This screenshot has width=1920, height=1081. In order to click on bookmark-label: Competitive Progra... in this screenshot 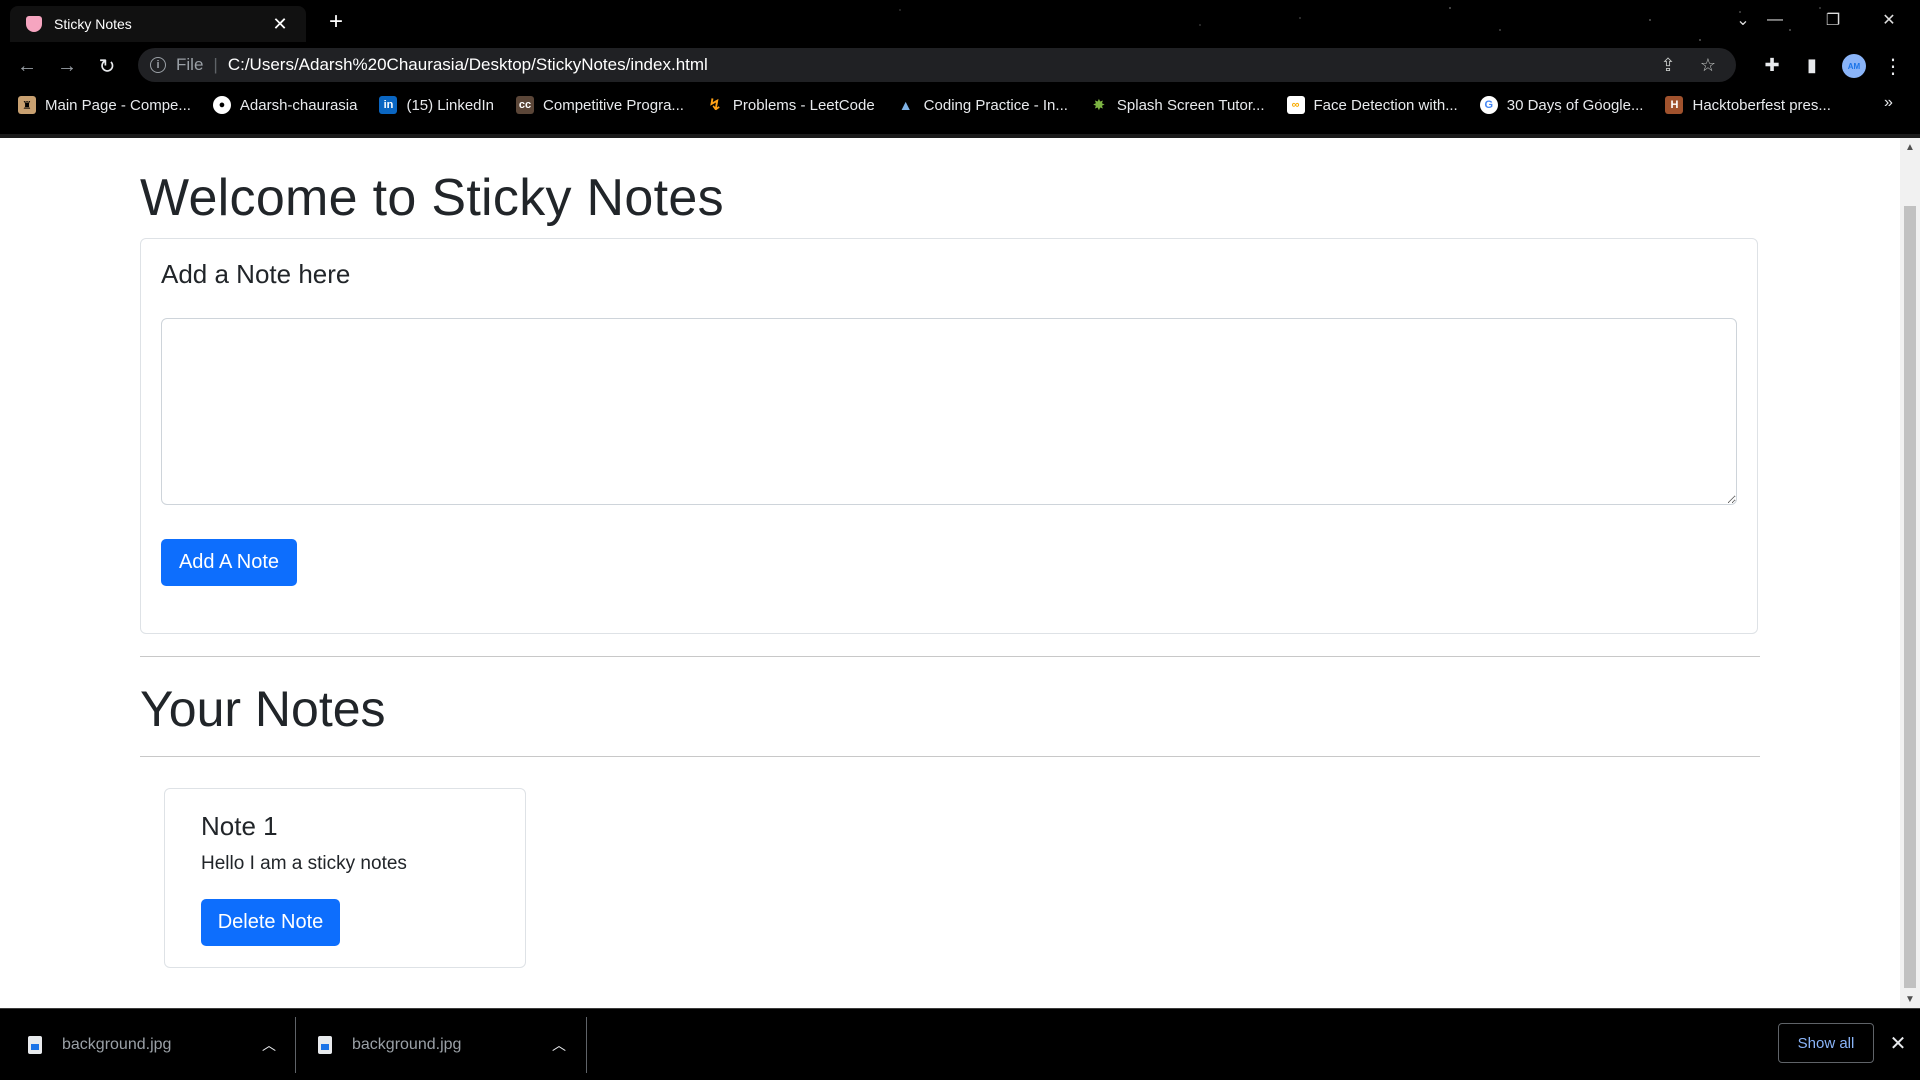, I will do `click(613, 105)`.